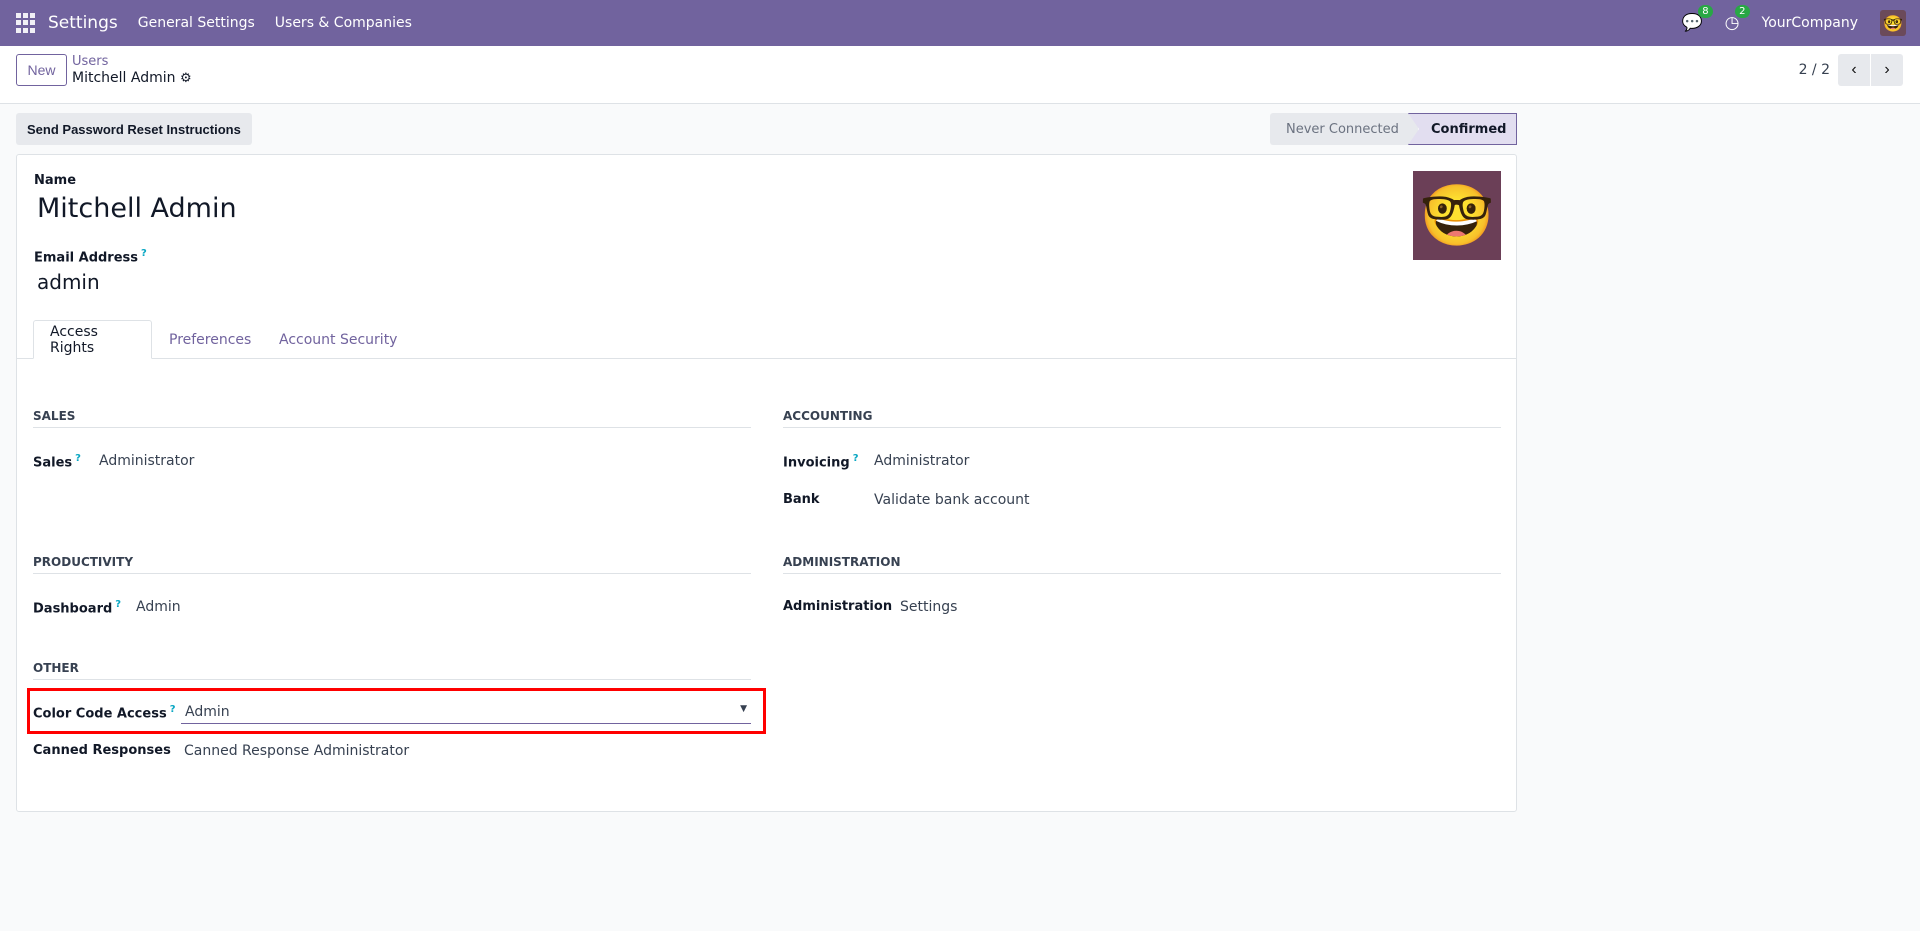 The width and height of the screenshot is (1920, 931). Describe the element at coordinates (1705, 11) in the screenshot. I see `messages-badge: 8` at that location.